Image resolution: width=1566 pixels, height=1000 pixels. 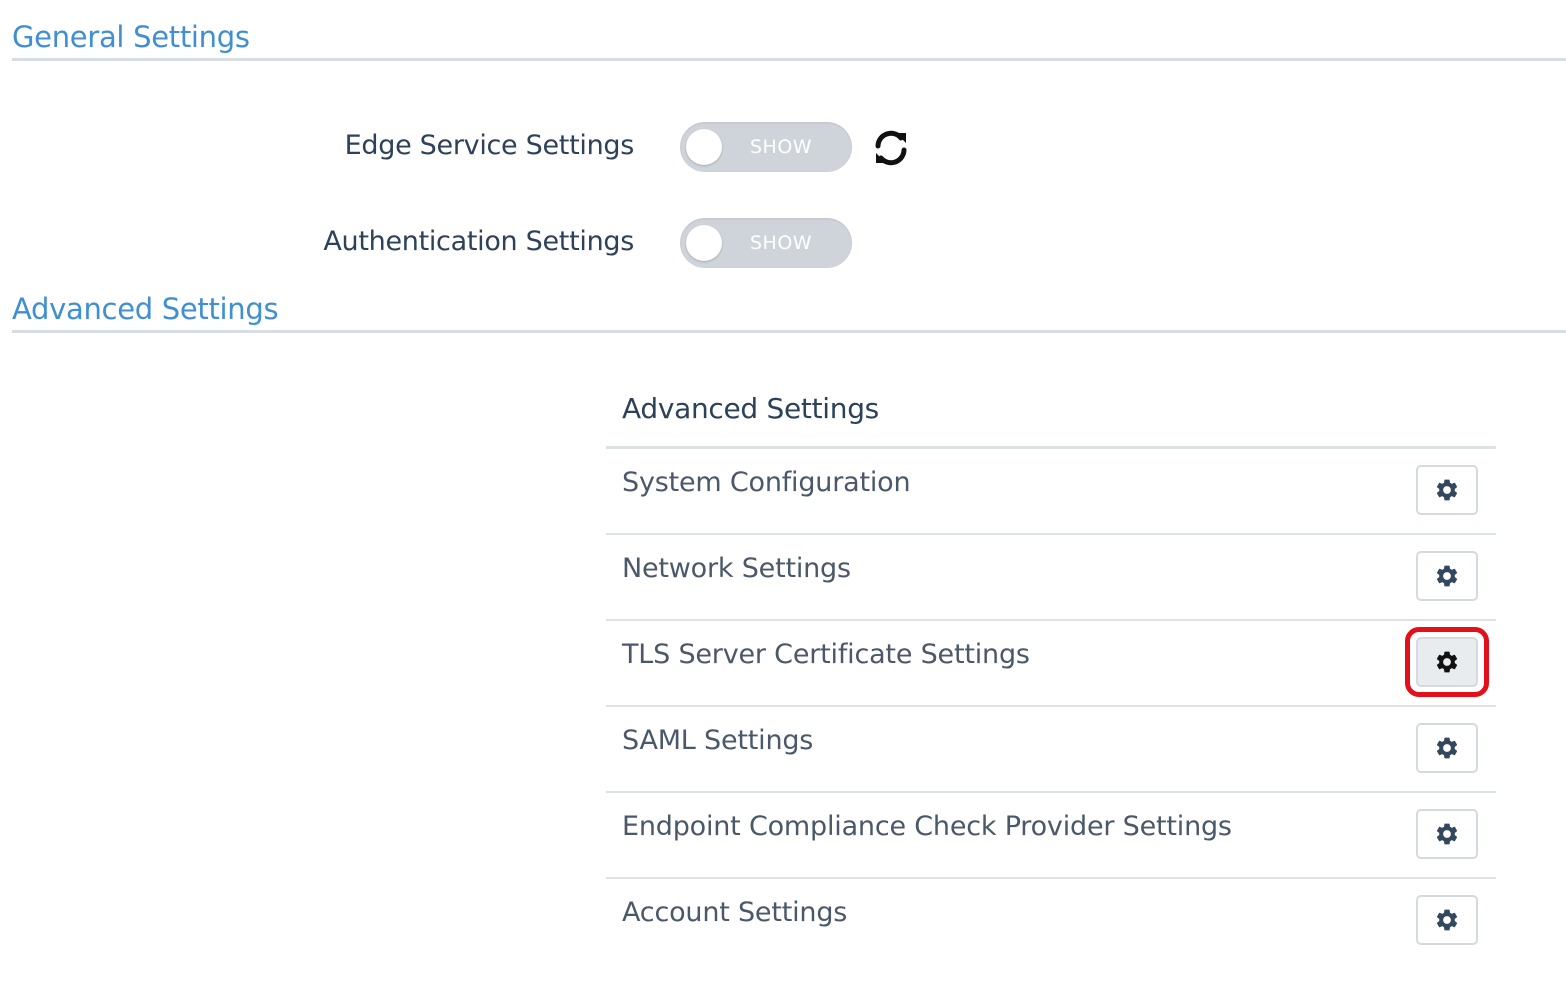 What do you see at coordinates (891, 148) in the screenshot?
I see `refresh-icon` at bounding box center [891, 148].